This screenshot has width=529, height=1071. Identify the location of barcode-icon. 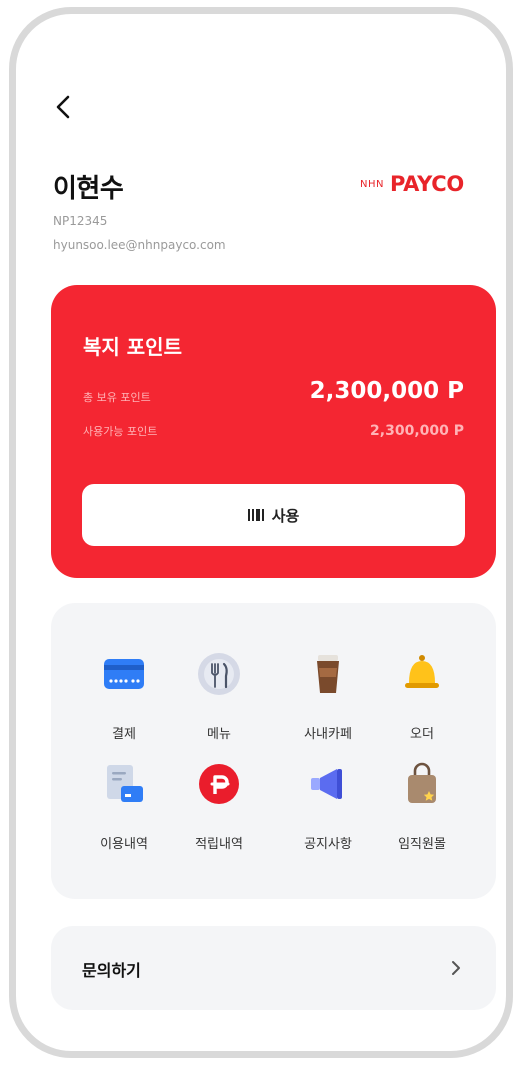
(255, 515).